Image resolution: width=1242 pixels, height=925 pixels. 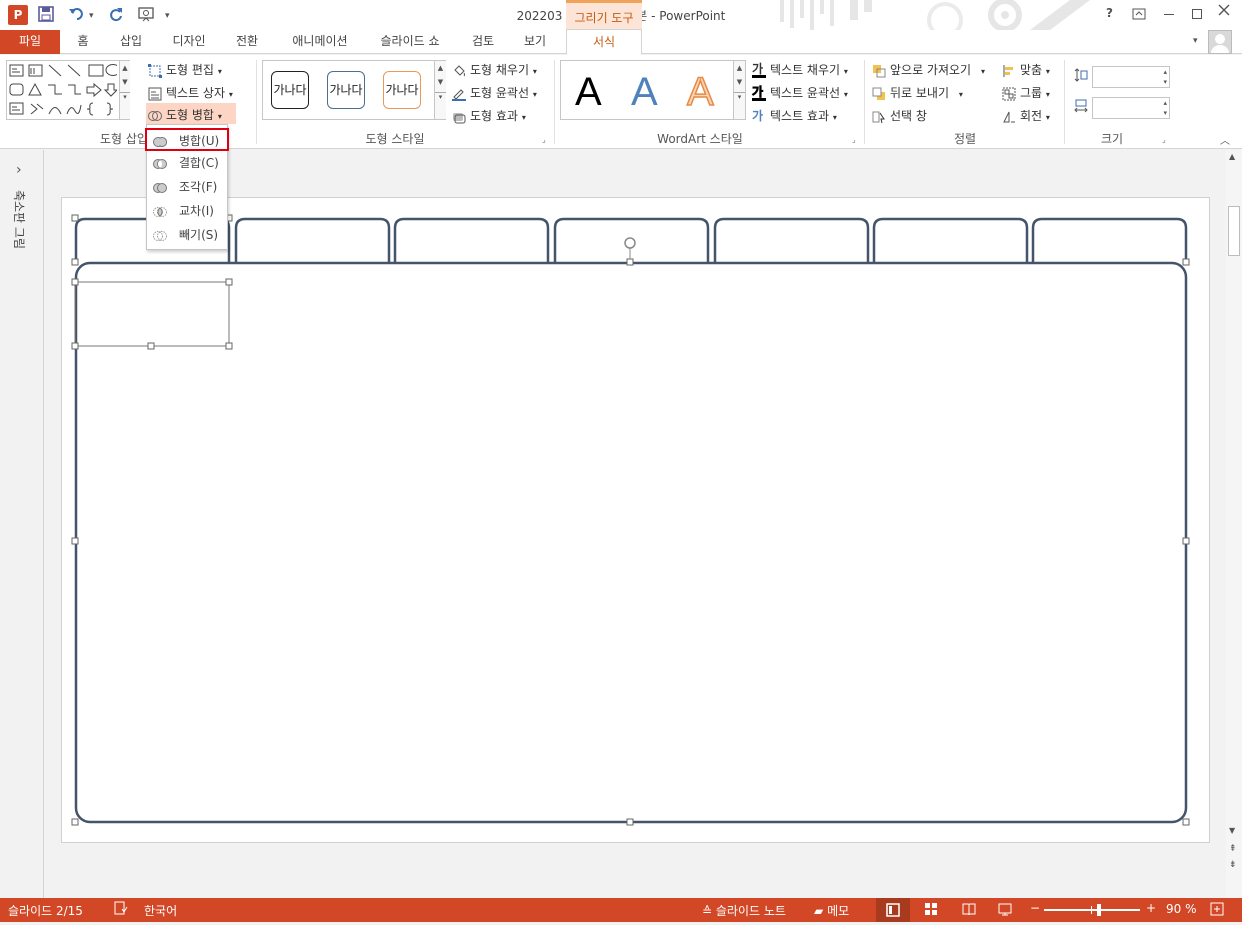 I want to click on fragment-icon, so click(x=160, y=188).